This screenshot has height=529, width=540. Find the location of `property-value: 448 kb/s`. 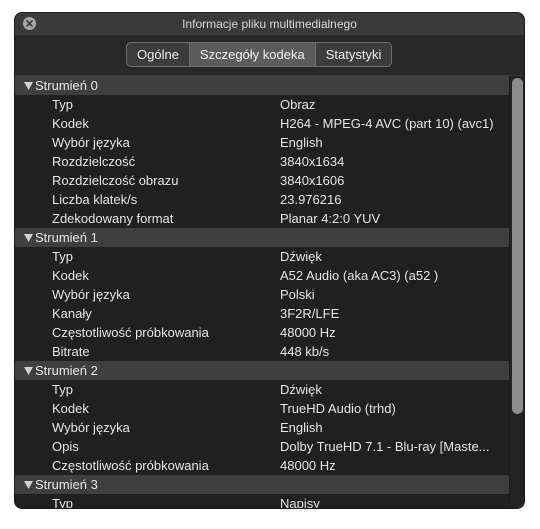

property-value: 448 kb/s is located at coordinates (305, 351).